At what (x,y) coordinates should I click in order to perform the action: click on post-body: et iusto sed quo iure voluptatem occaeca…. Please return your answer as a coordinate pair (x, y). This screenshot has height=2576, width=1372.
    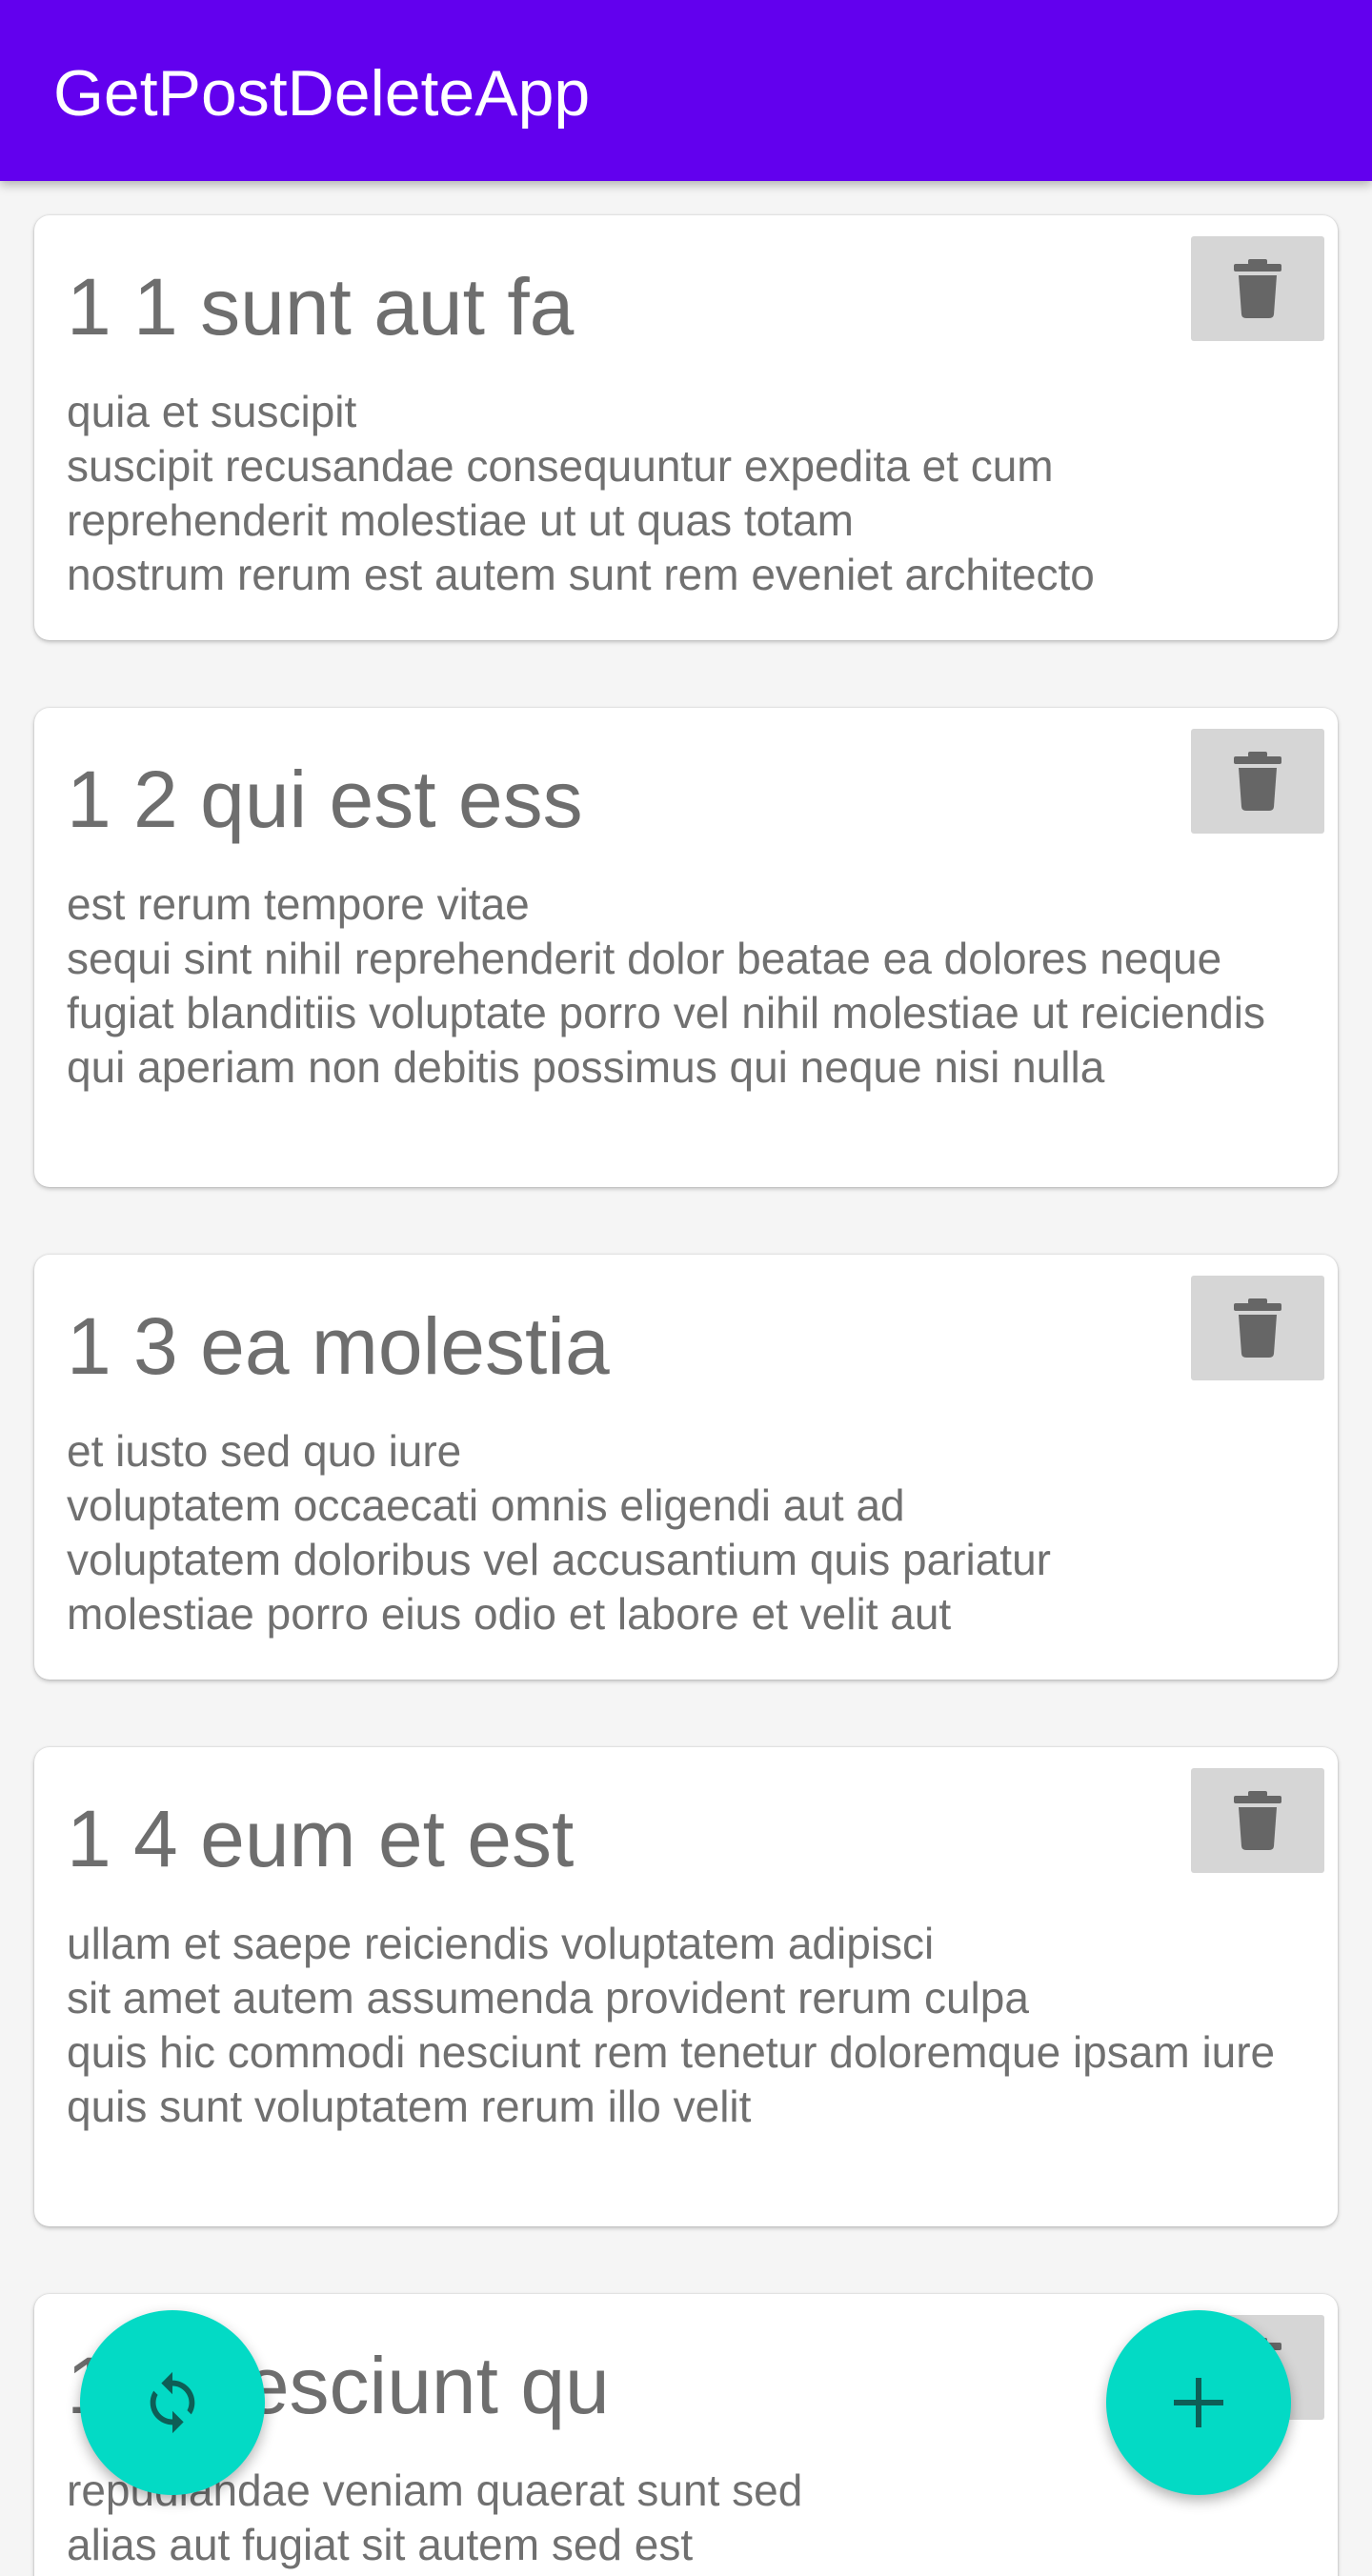
    Looking at the image, I should click on (559, 1533).